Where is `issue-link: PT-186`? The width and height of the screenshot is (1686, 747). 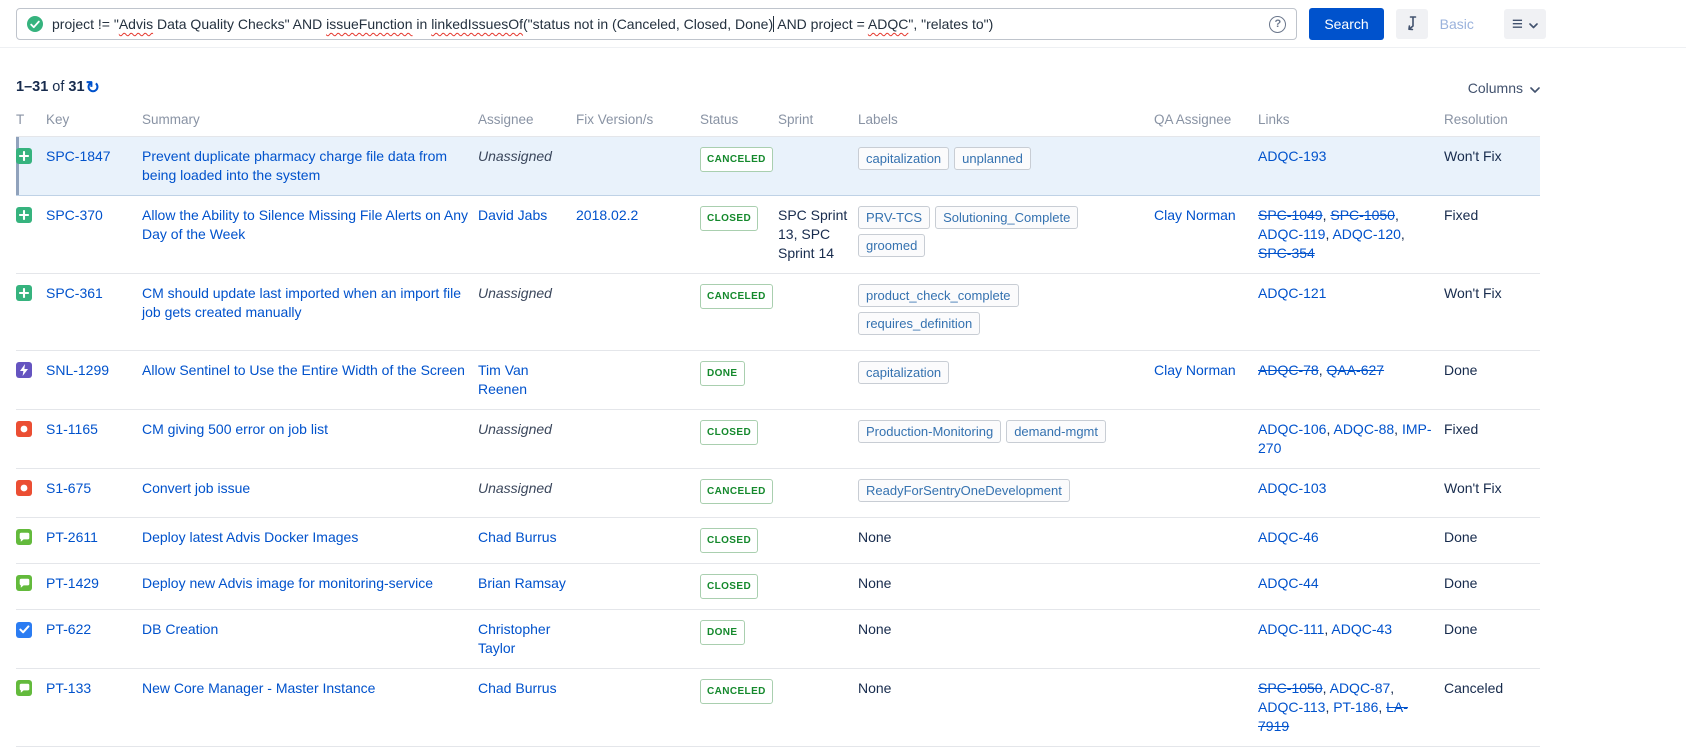
issue-link: PT-186 is located at coordinates (1355, 707).